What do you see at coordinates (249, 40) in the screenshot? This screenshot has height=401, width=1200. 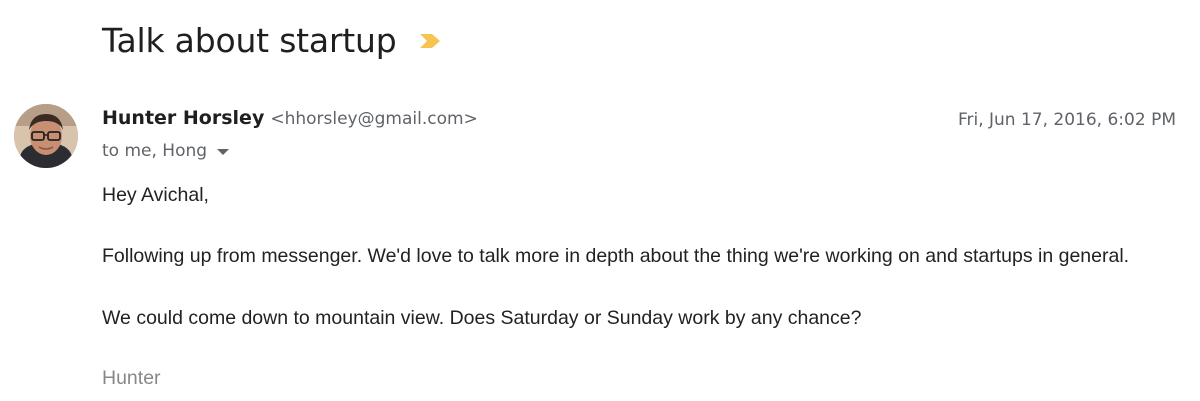 I see `email-subject: Talk about startup` at bounding box center [249, 40].